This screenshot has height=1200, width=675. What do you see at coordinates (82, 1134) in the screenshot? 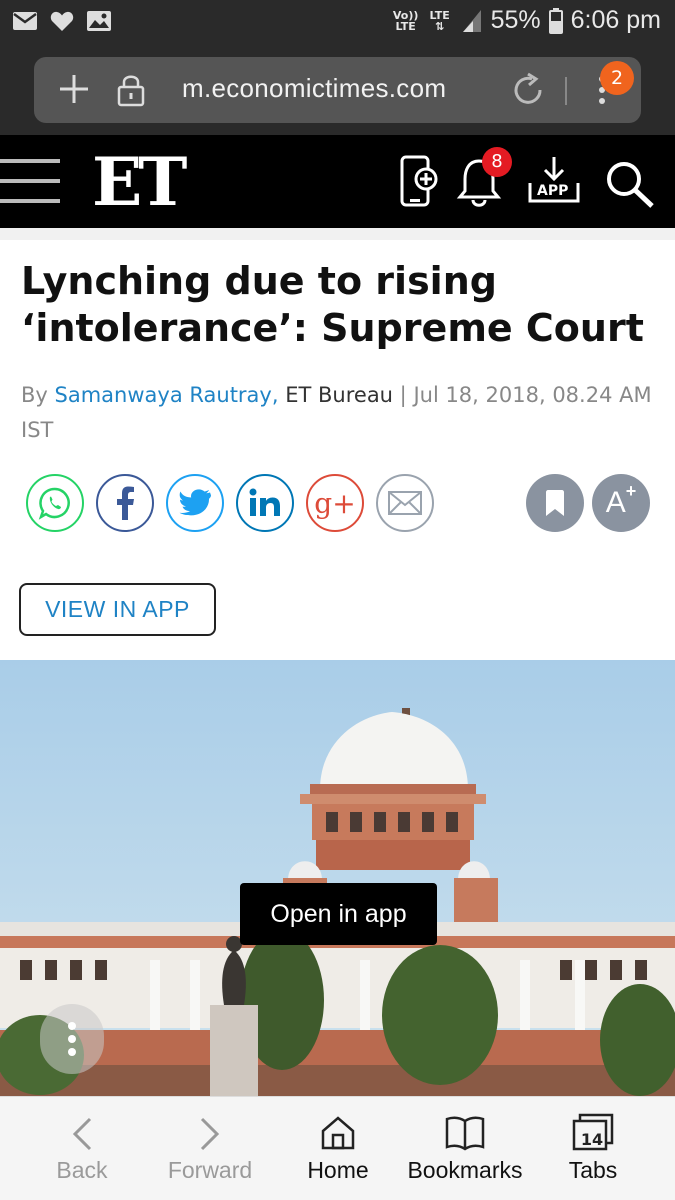
I see `chevron-left-icon` at bounding box center [82, 1134].